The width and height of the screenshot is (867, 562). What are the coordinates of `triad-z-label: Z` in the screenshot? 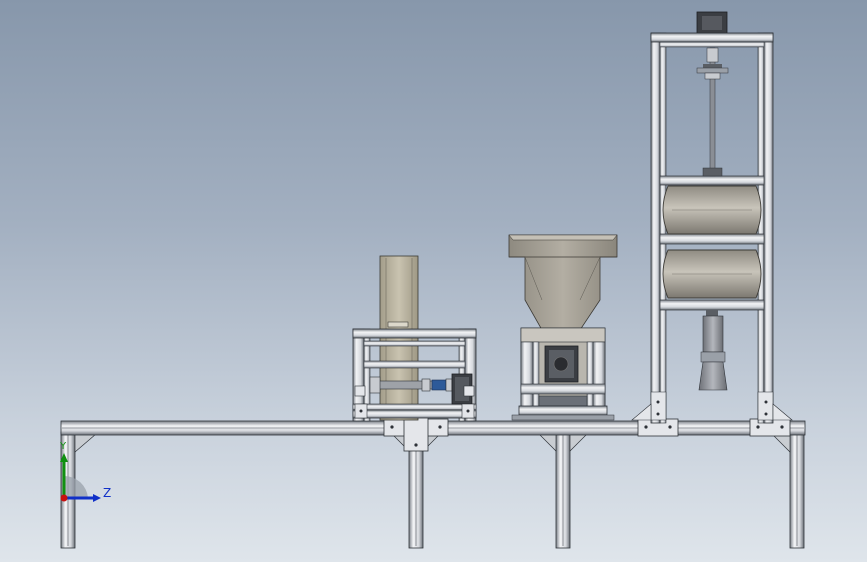 It's located at (107, 493).